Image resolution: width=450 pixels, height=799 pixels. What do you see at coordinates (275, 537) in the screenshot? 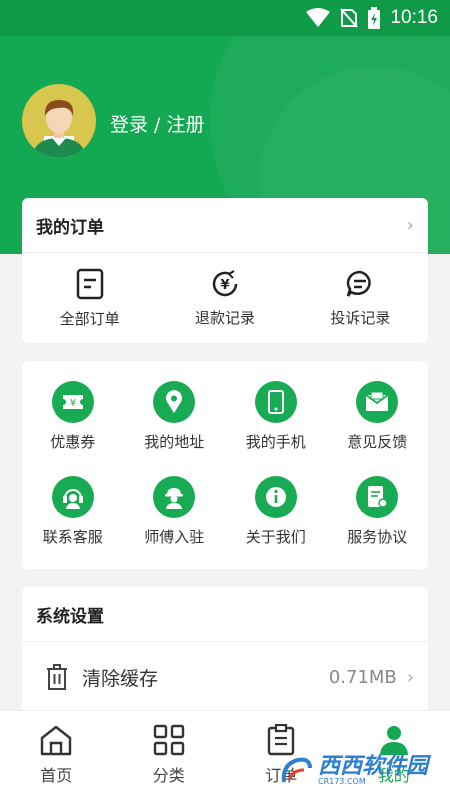
I see `about-us-label: 关于我们` at bounding box center [275, 537].